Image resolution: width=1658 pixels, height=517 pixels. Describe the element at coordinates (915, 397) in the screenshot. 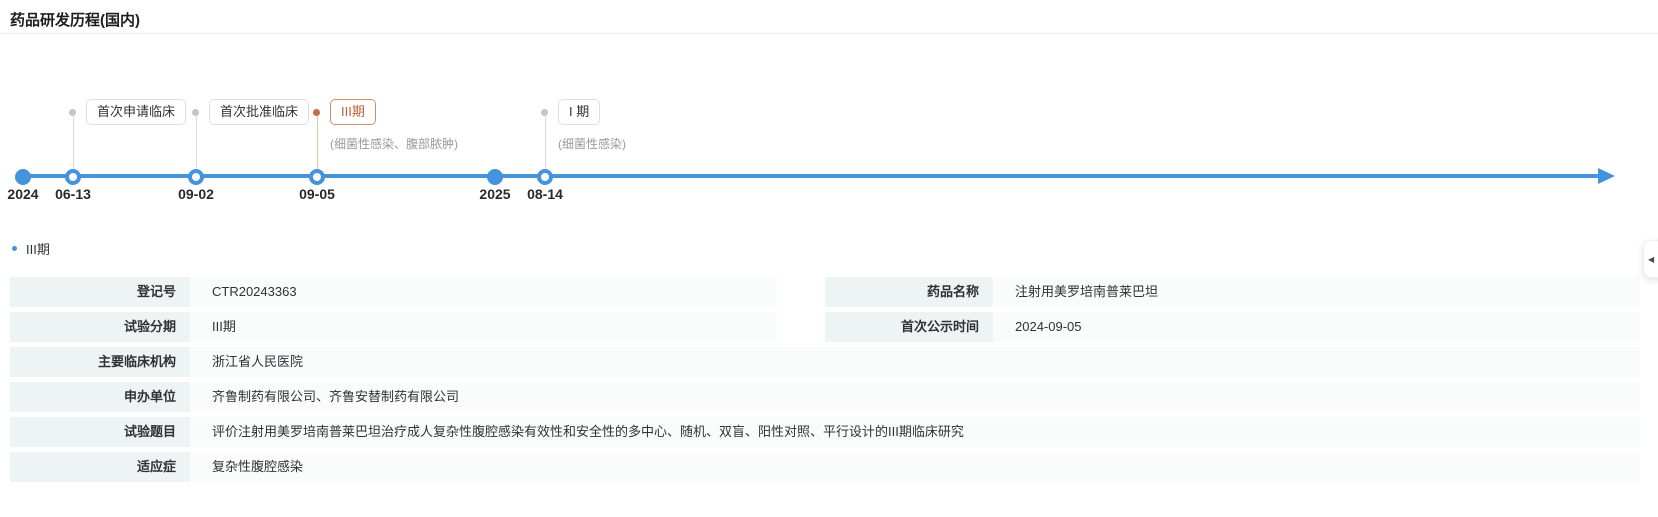

I see `field-value-sponsor: 齐鲁制药有限公司、齐鲁安替制药有限公司` at that location.